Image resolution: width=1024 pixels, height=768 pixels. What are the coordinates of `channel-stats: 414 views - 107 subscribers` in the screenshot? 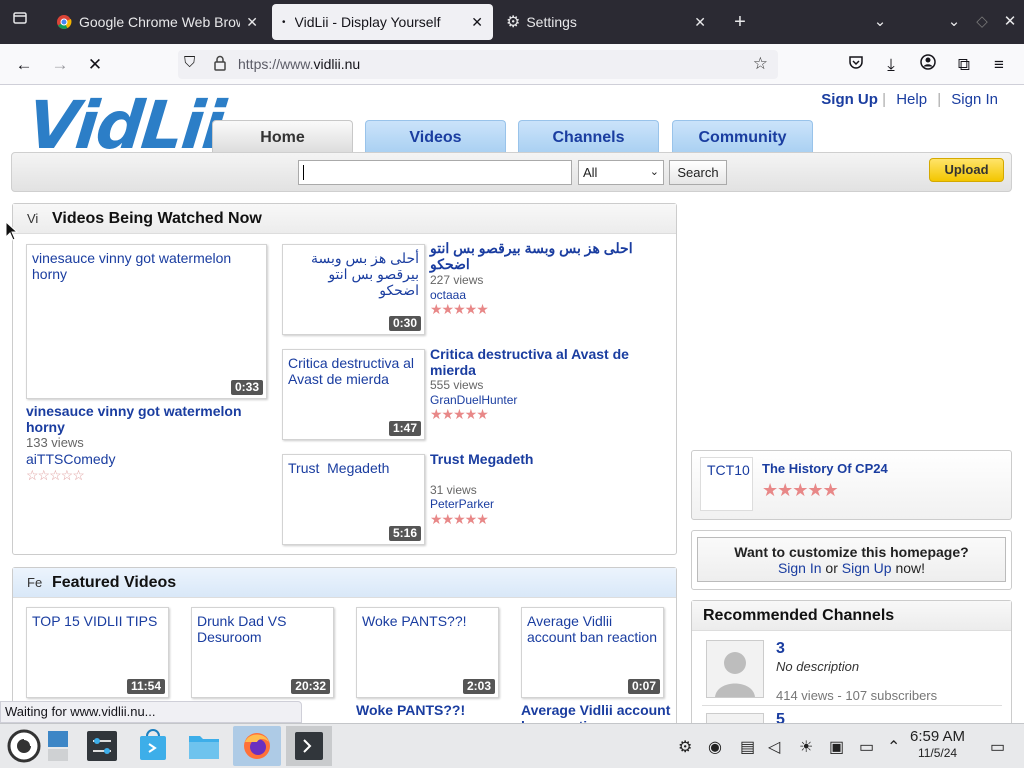 It's located at (857, 695).